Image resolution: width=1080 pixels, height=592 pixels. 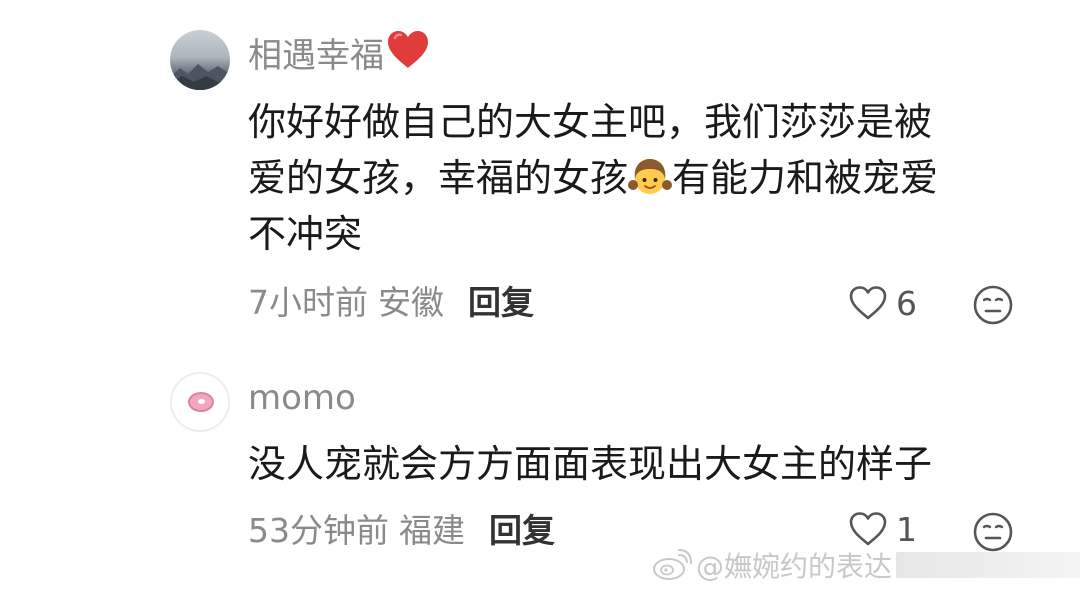 I want to click on watermark-mask, so click(x=988, y=565).